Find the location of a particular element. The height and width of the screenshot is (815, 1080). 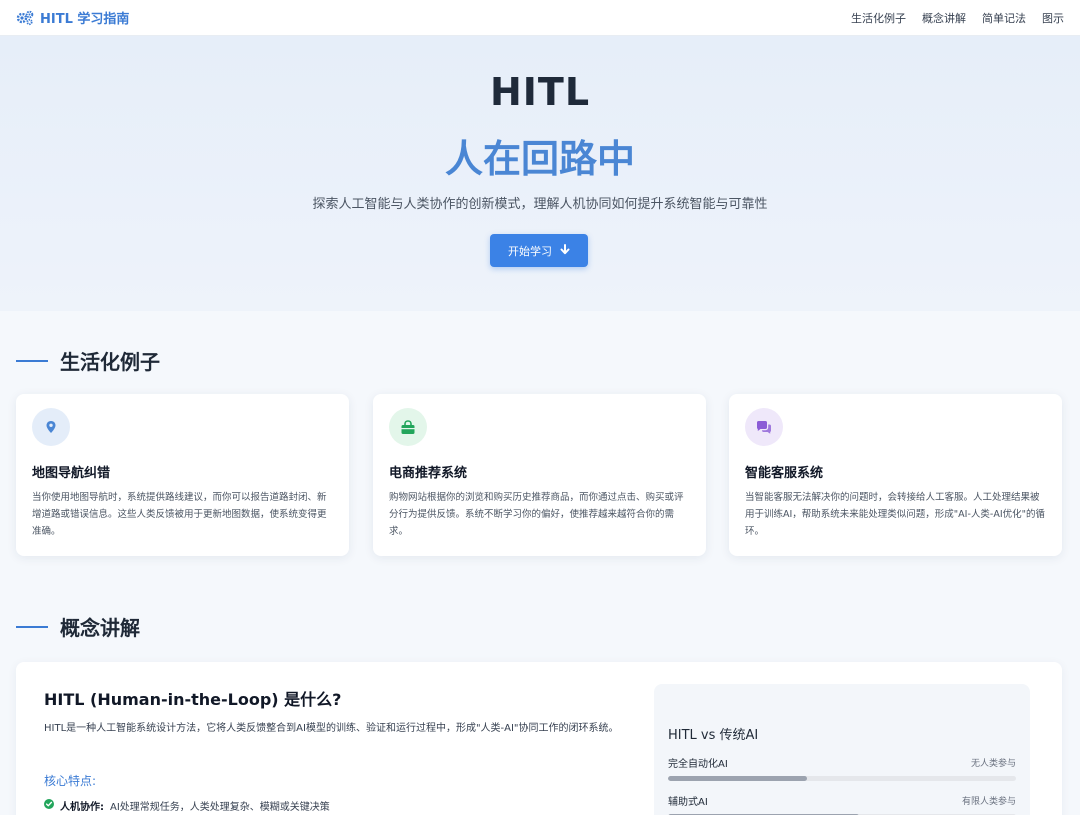

row-note: 无人类参与 is located at coordinates (993, 764).